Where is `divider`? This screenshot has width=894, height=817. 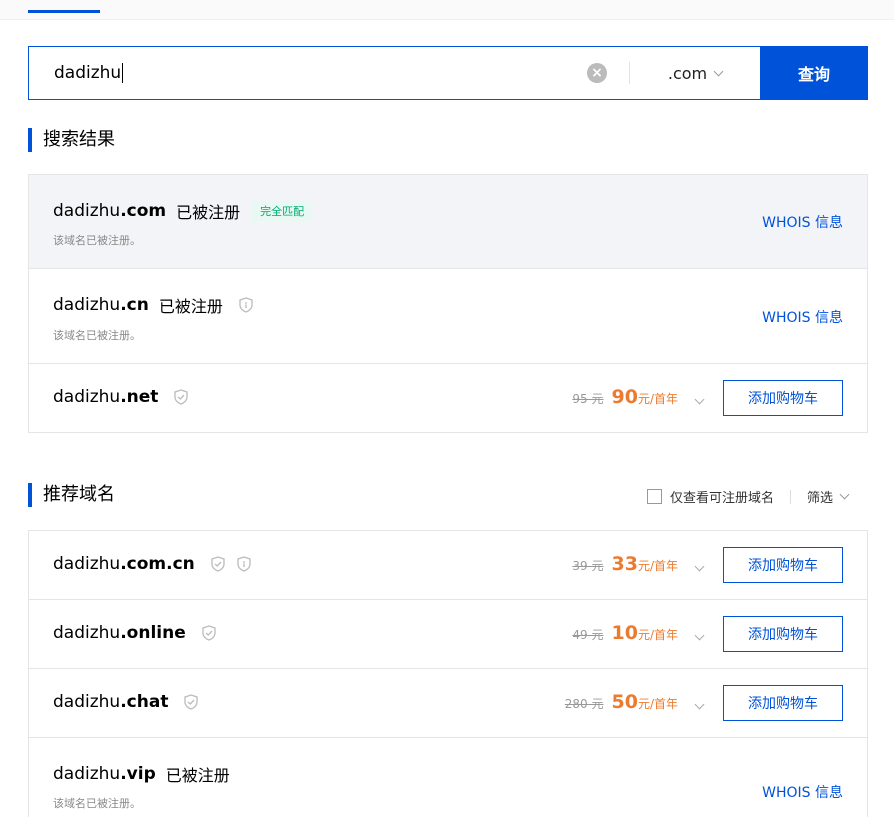
divider is located at coordinates (790, 496).